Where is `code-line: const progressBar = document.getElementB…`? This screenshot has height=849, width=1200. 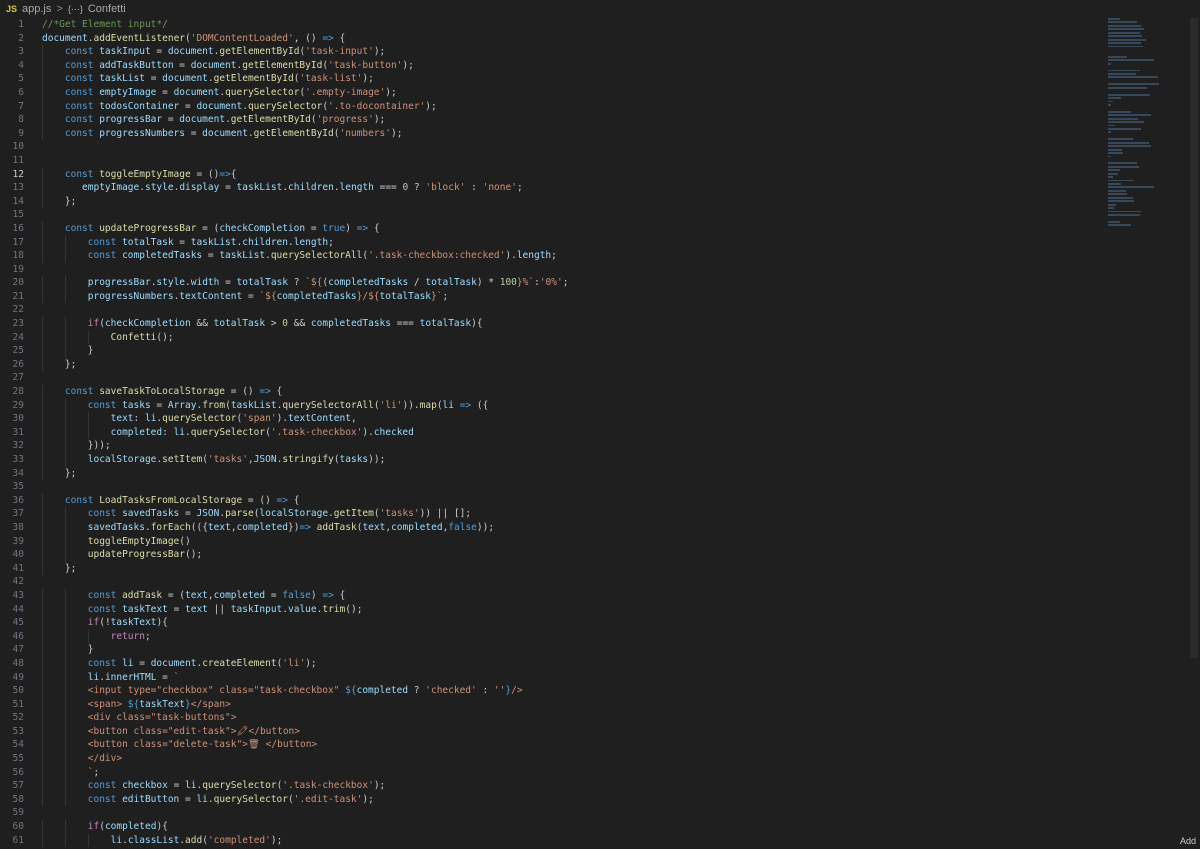 code-line: const progressBar = document.getElementB… is located at coordinates (572, 120).